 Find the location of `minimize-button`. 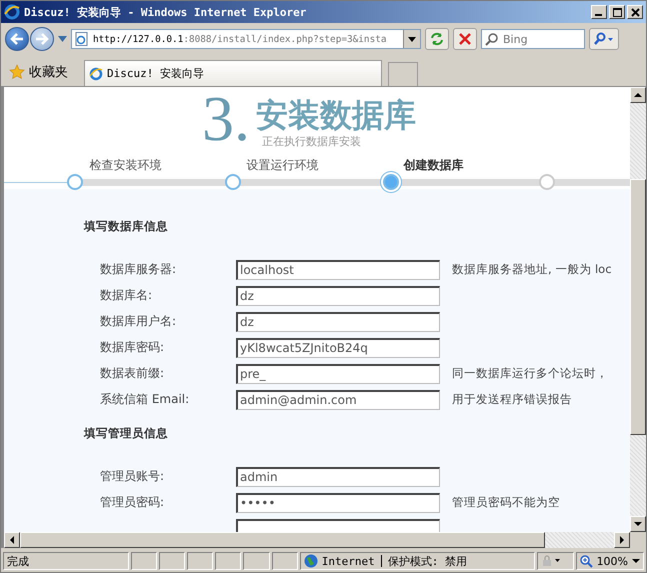

minimize-button is located at coordinates (599, 12).